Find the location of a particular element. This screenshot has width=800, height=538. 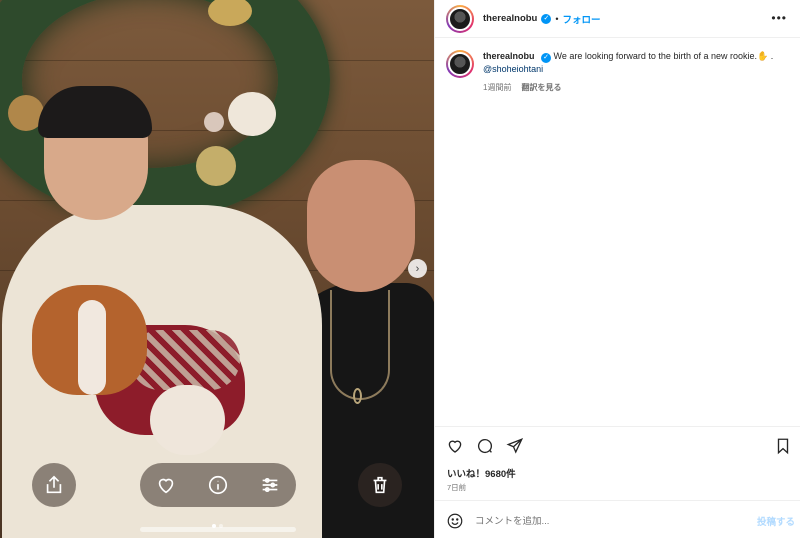

post-header: therealnobu ✓ • フォロー ••• is located at coordinates (617, 19).